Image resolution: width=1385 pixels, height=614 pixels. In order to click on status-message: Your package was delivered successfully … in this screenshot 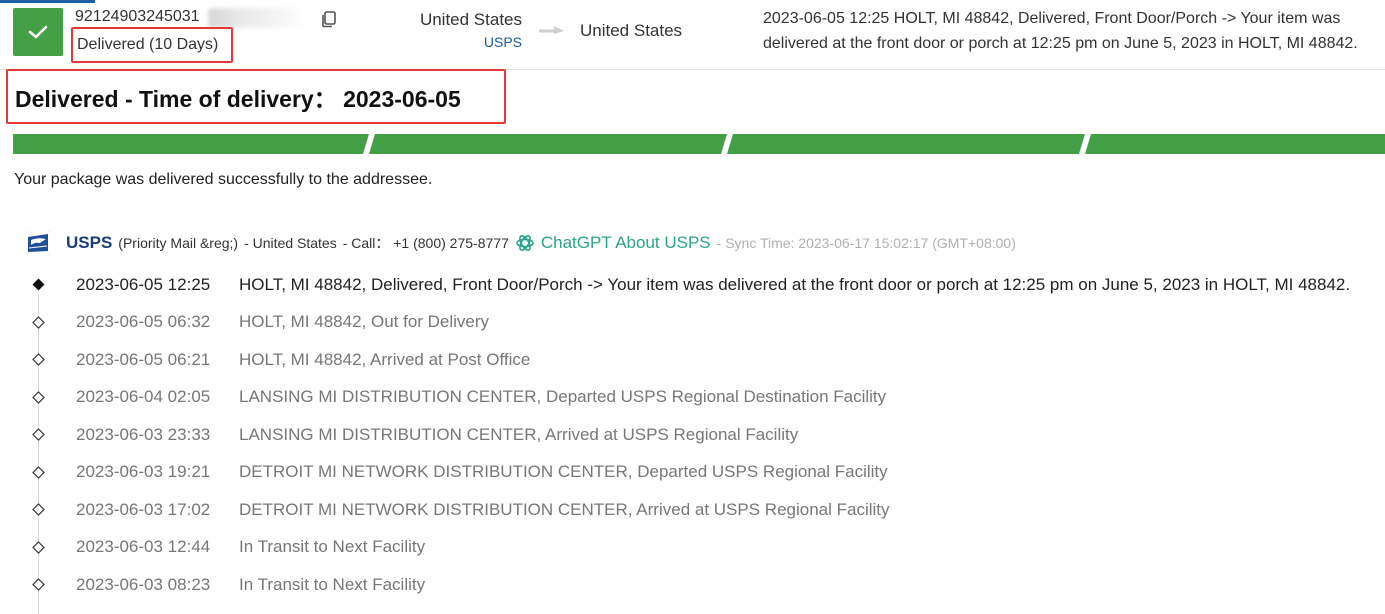, I will do `click(223, 179)`.